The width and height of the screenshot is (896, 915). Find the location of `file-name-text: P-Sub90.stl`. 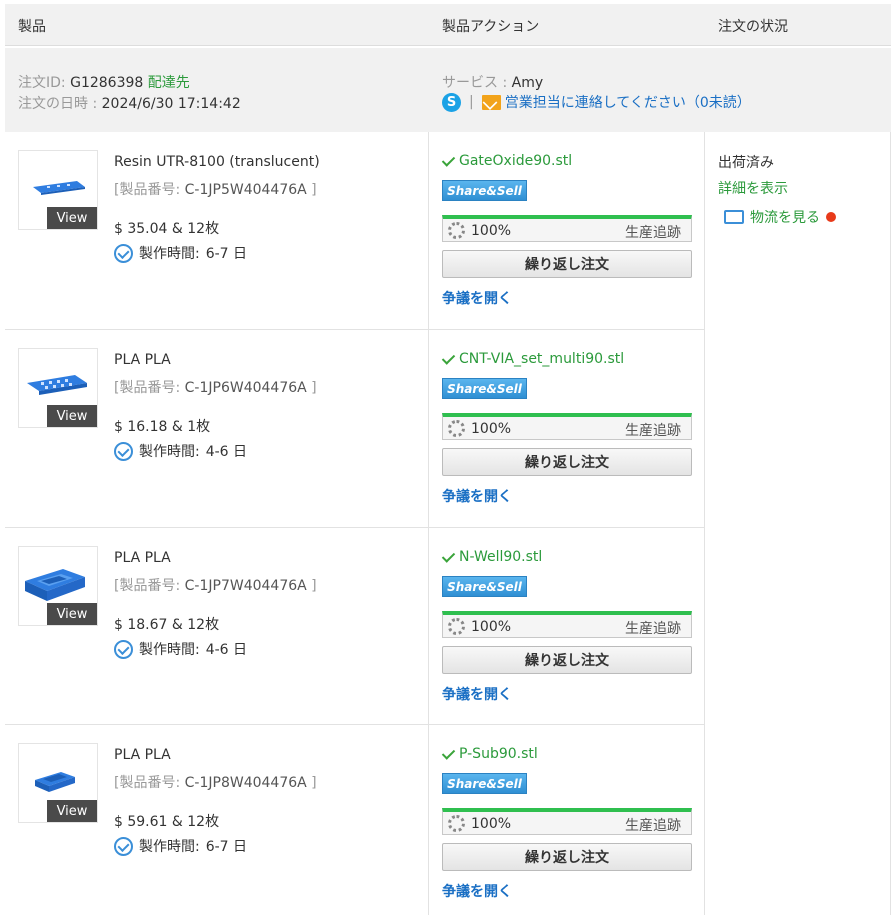

file-name-text: P-Sub90.stl is located at coordinates (498, 754).